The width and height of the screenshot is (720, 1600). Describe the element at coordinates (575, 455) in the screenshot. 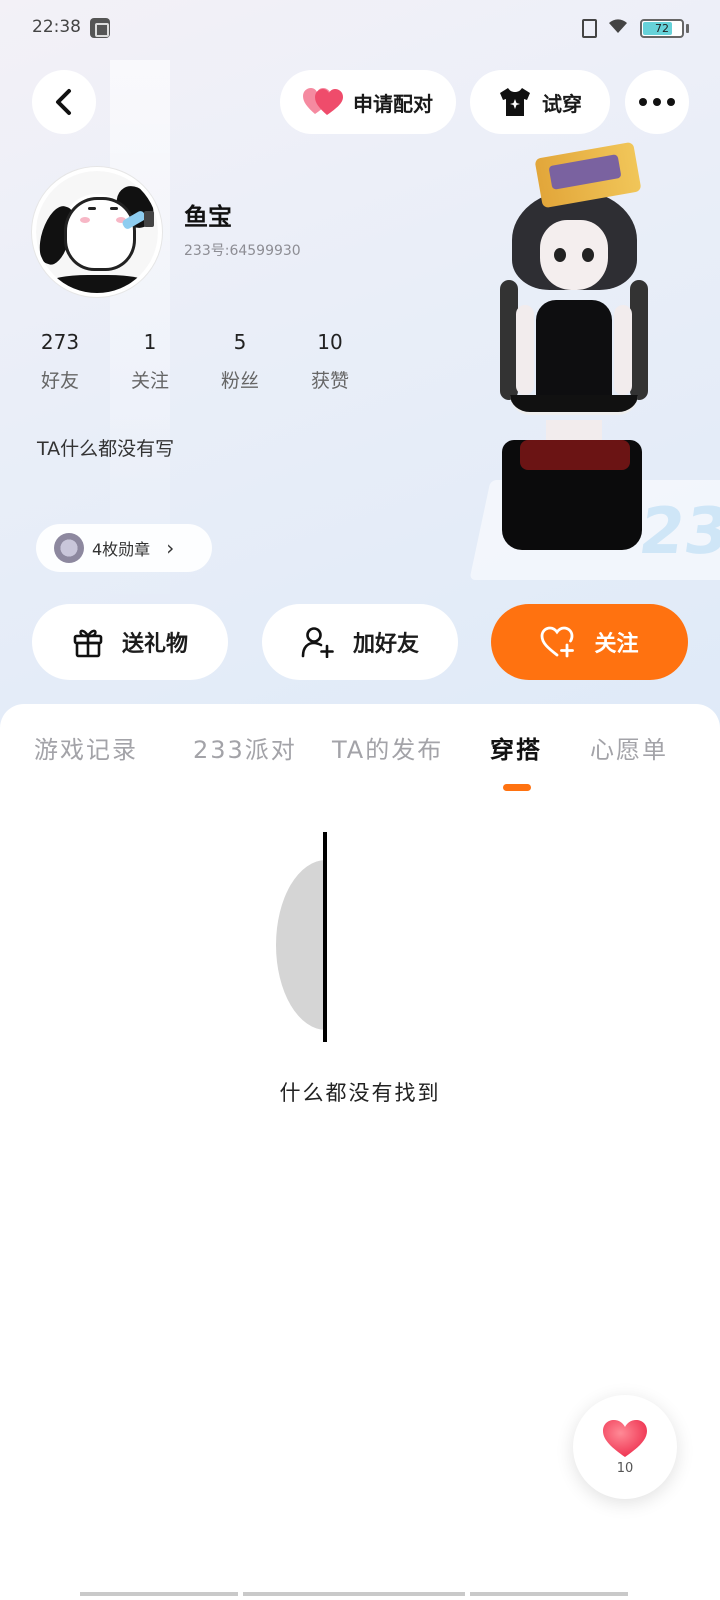

I see `character-boot-trim` at that location.